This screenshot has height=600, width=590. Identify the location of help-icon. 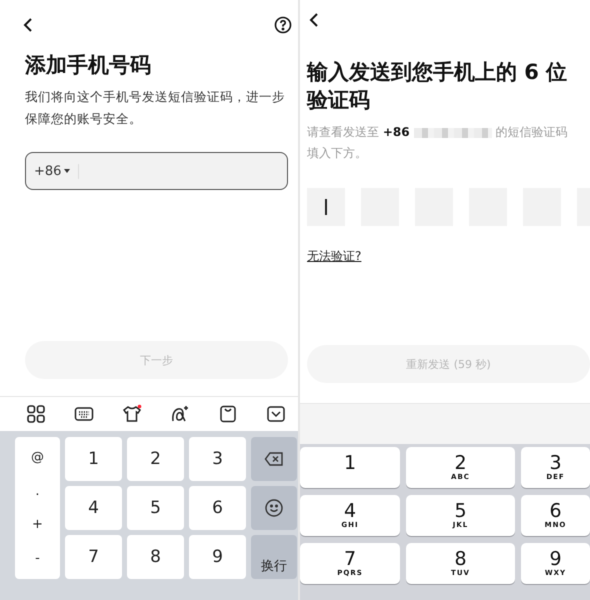
(283, 25).